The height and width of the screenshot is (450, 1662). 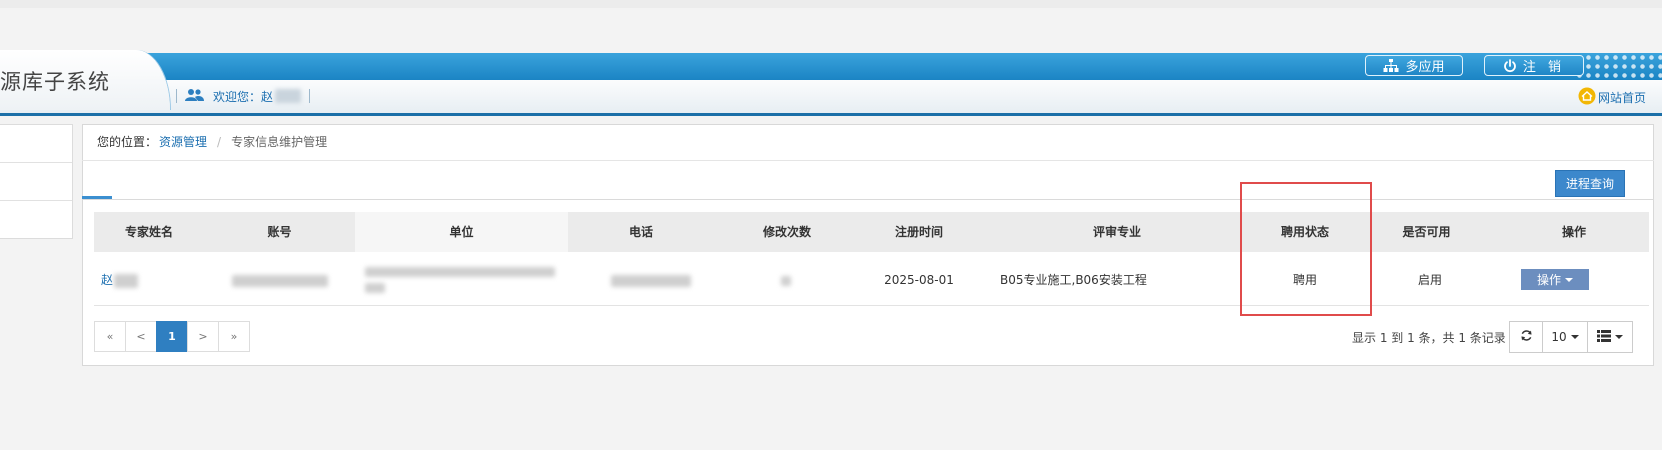 What do you see at coordinates (107, 280) in the screenshot?
I see `cell-name-text: 赵` at bounding box center [107, 280].